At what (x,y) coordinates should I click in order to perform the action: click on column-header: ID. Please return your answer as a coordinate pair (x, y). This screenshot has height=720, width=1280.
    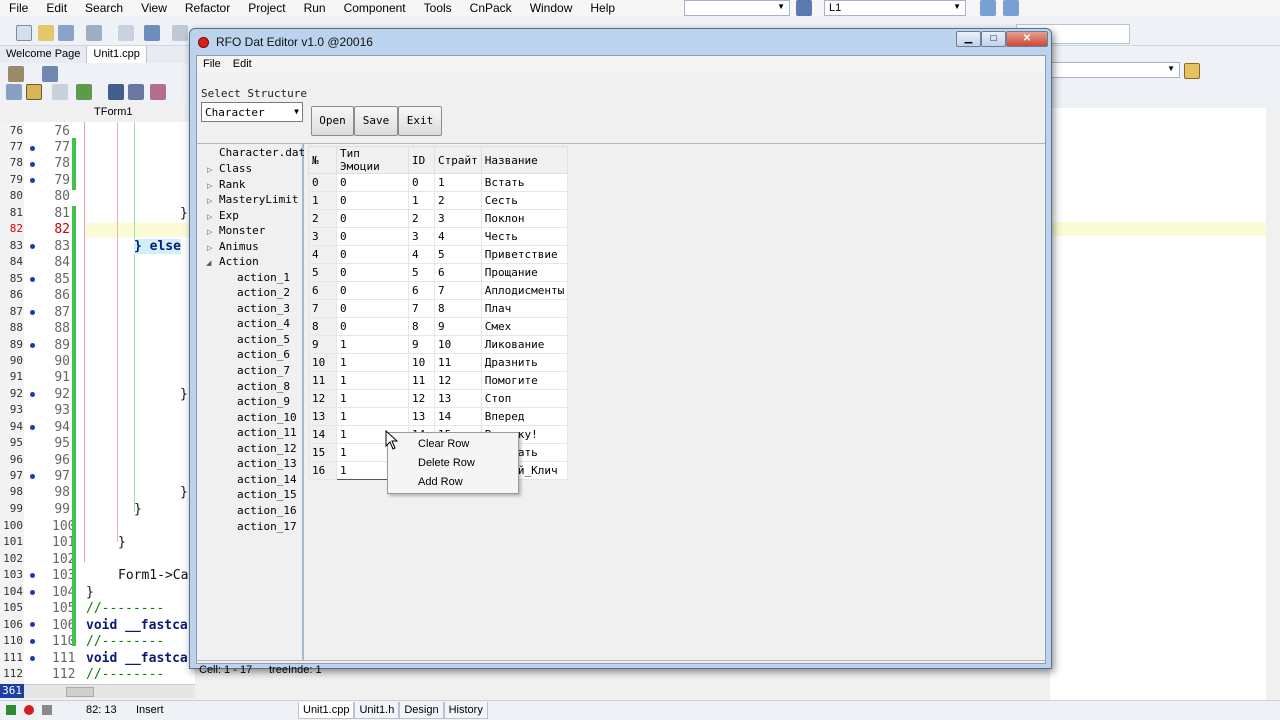
    Looking at the image, I should click on (421, 160).